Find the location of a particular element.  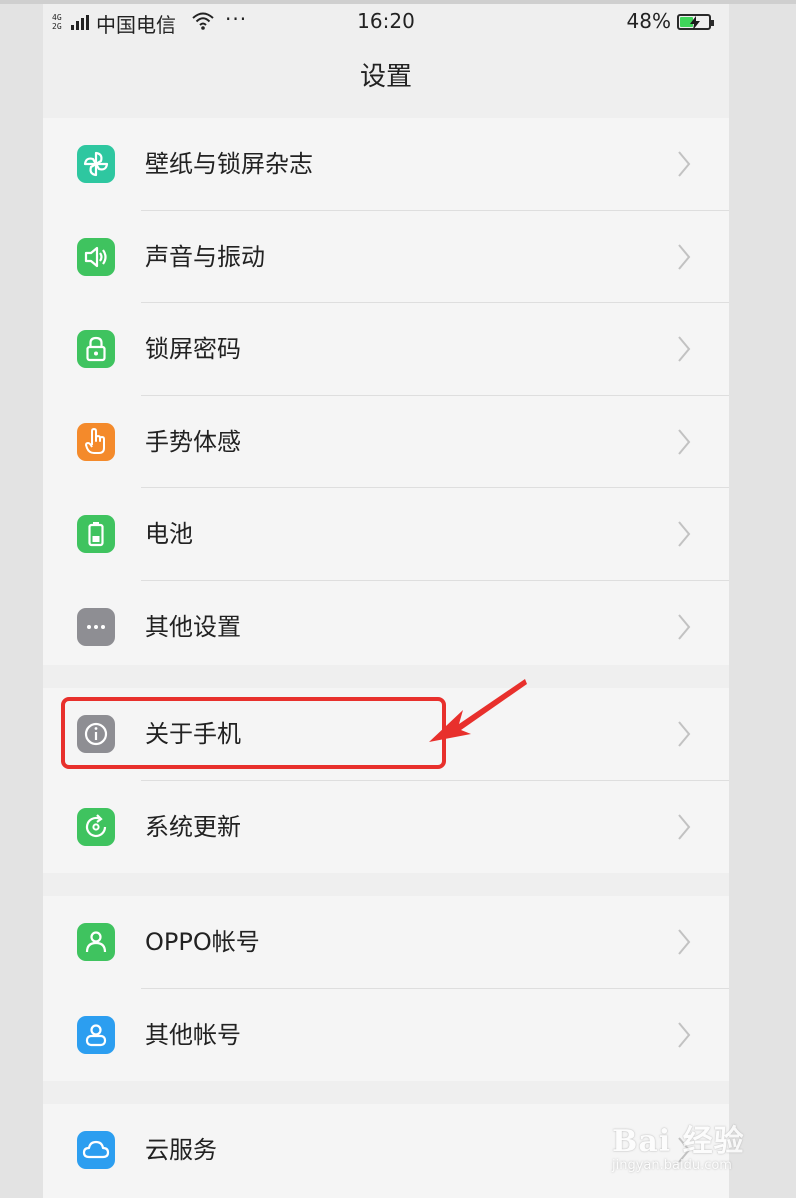

user-outline-icon is located at coordinates (96, 1034).